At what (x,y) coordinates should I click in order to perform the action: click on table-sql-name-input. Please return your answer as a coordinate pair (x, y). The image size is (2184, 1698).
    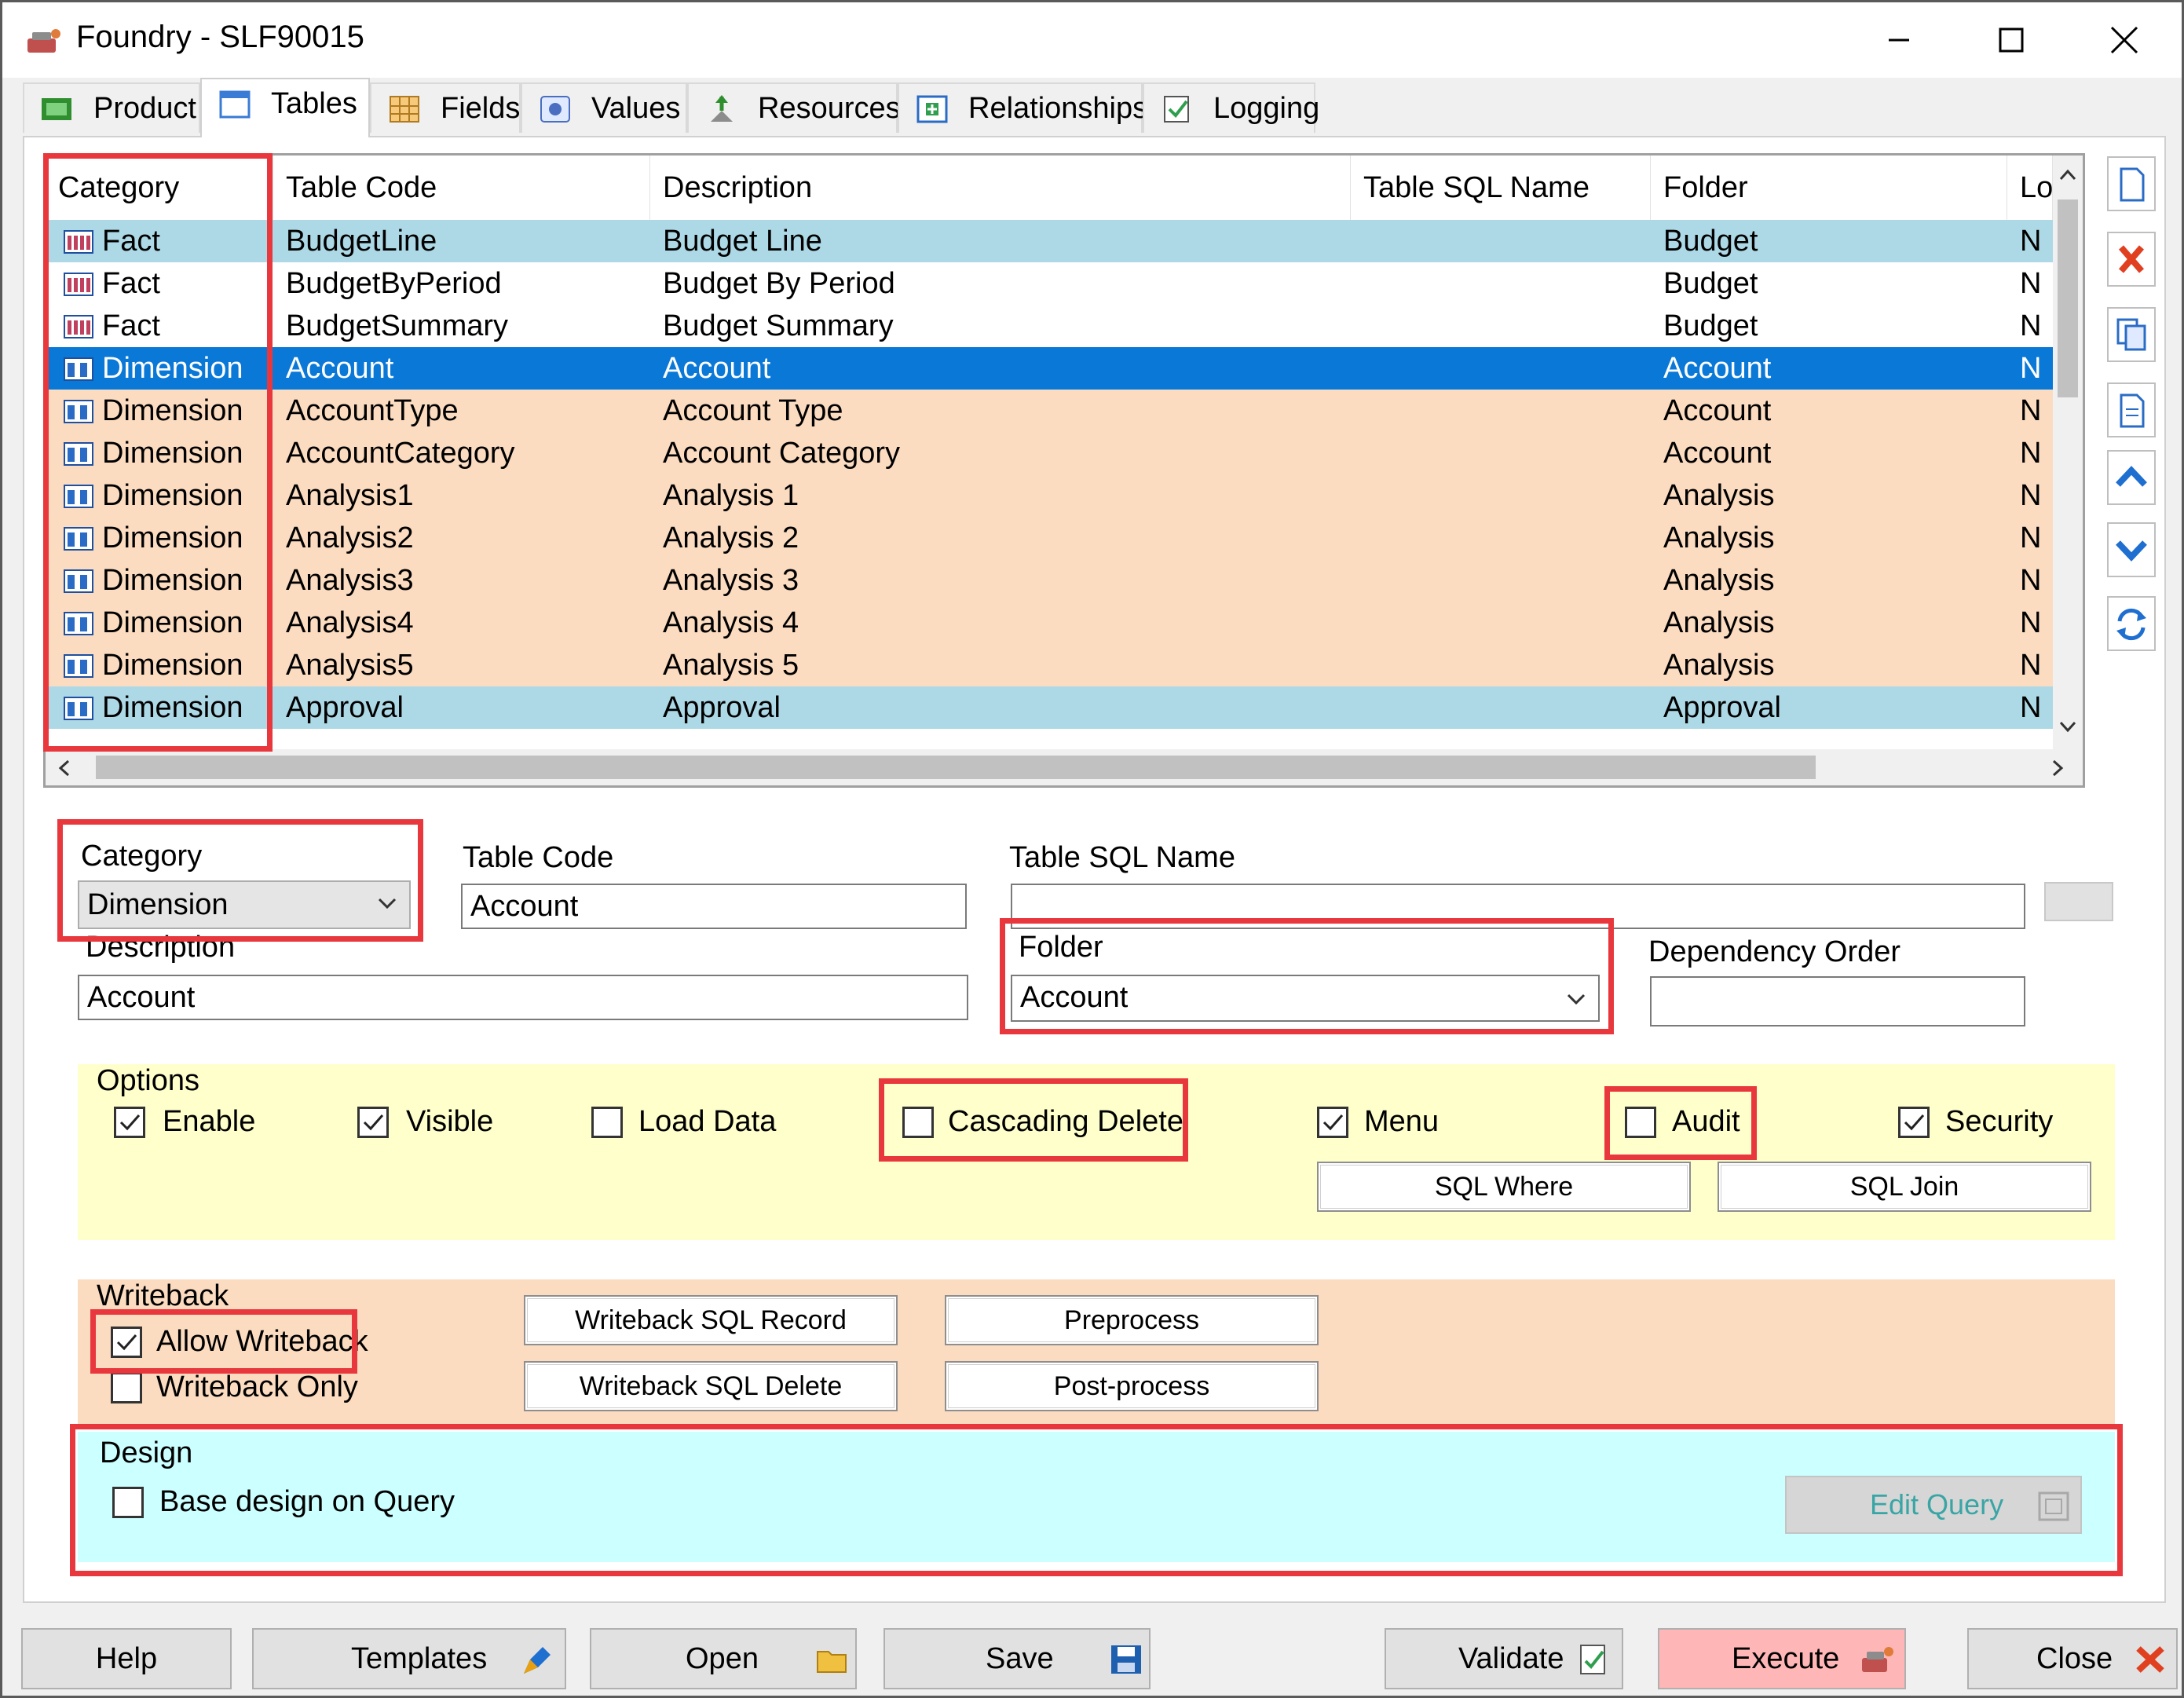
    Looking at the image, I should click on (1518, 906).